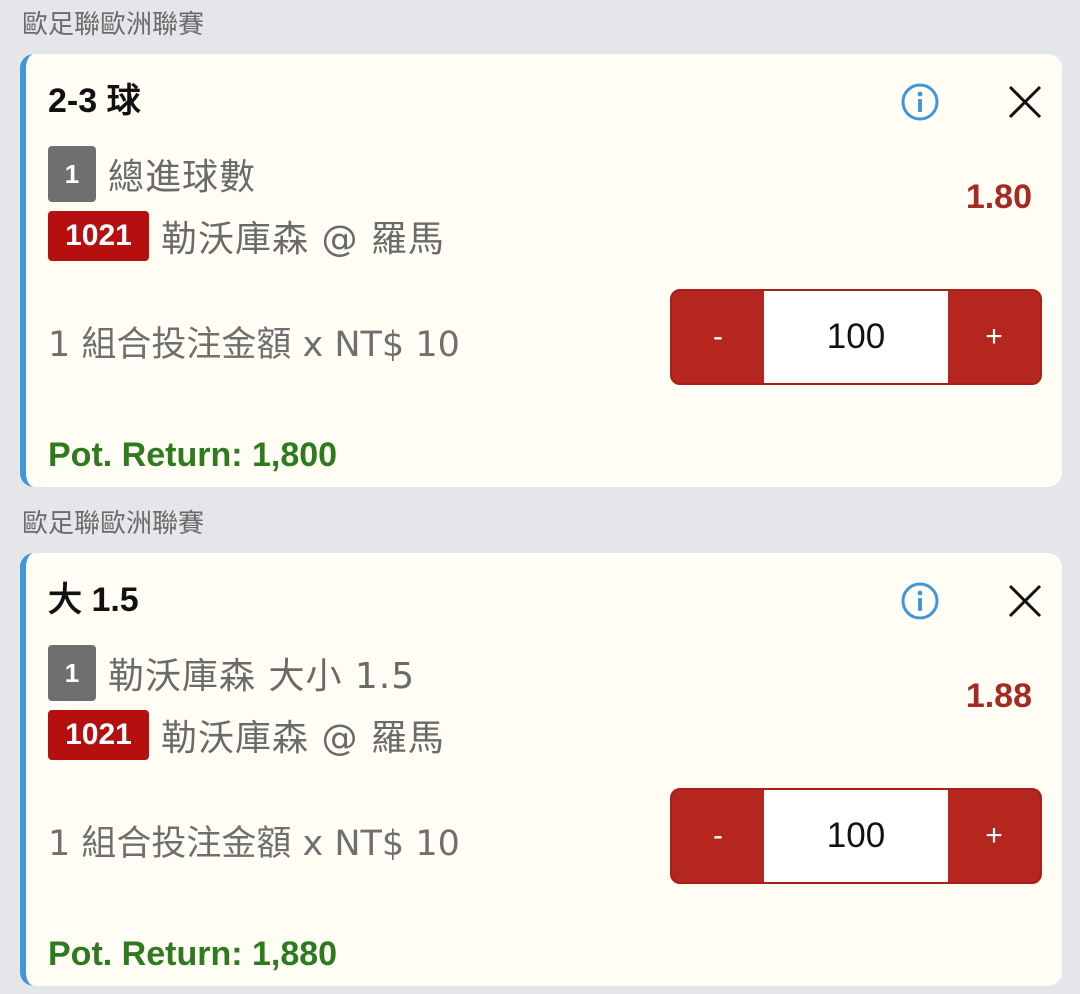 Image resolution: width=1080 pixels, height=994 pixels. Describe the element at coordinates (193, 455) in the screenshot. I see `potential-return: Pot. Return: 1,800` at that location.